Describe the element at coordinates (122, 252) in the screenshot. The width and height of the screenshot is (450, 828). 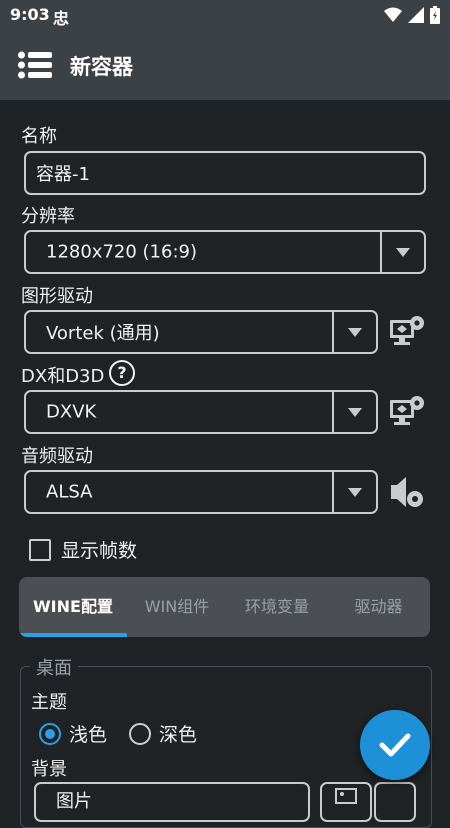
I see `resolution-value: 1280x720 (16:9)` at that location.